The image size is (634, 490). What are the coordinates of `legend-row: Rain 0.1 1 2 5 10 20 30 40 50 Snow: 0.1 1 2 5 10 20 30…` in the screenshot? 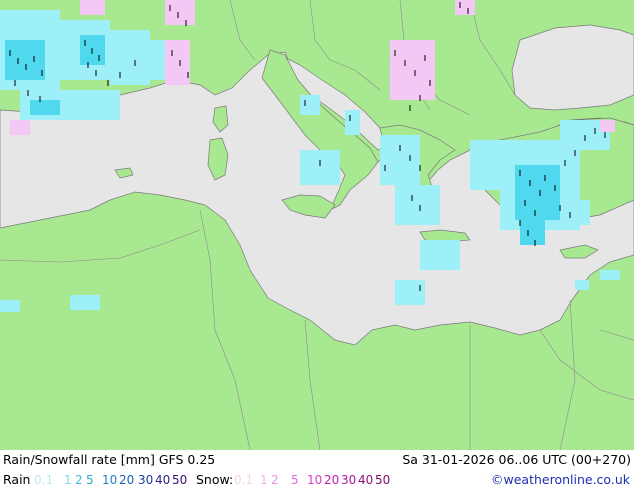 It's located at (317, 480).